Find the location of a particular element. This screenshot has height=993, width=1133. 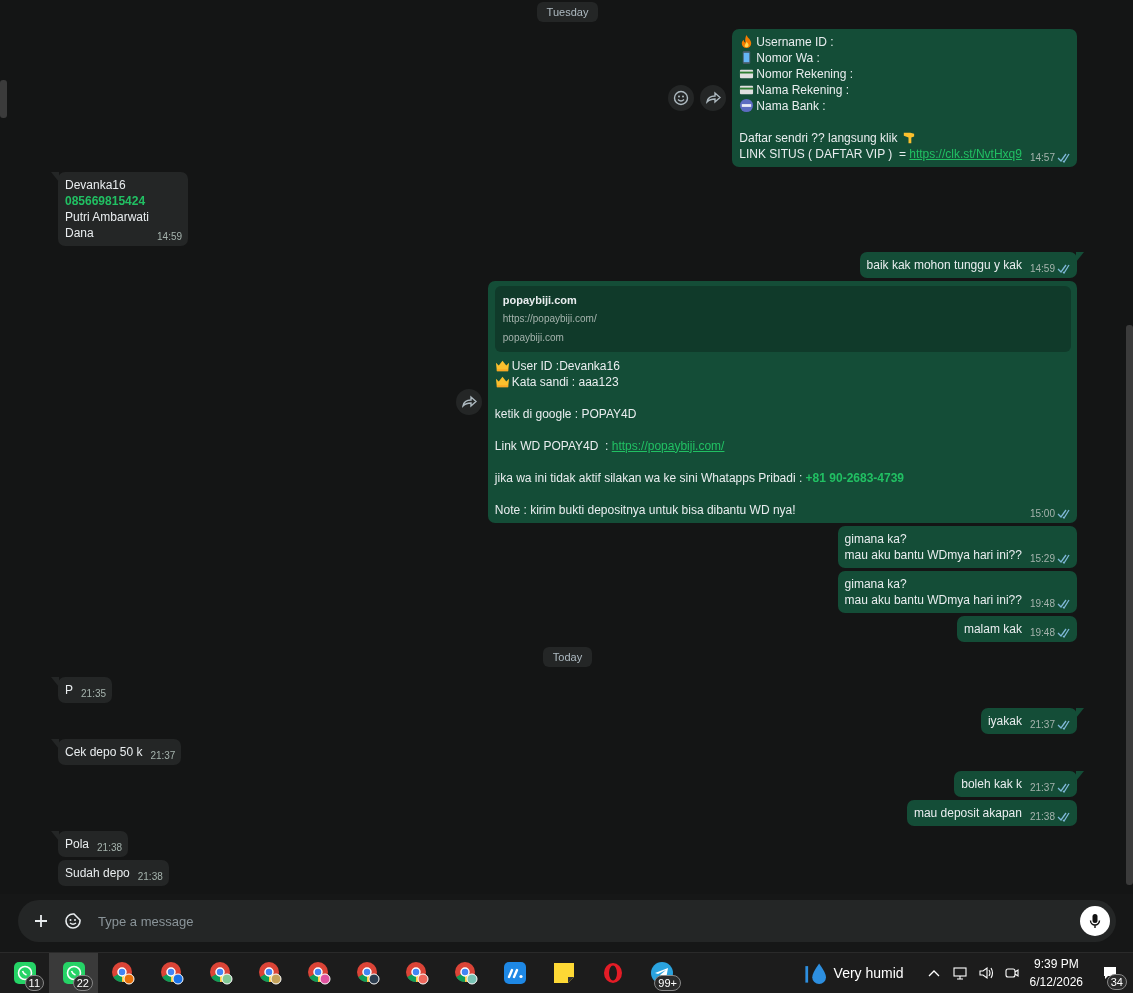

message-time: 15:00 is located at coordinates (1042, 513).